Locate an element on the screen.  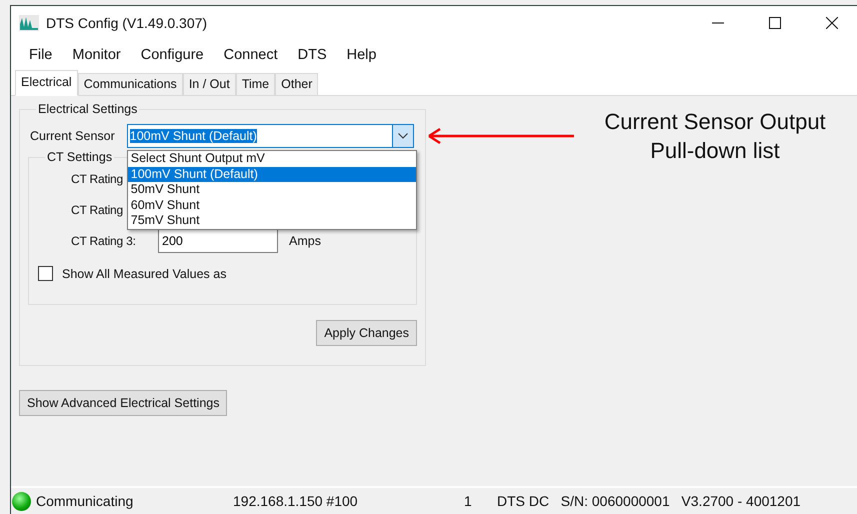
maximize-icon is located at coordinates (775, 23).